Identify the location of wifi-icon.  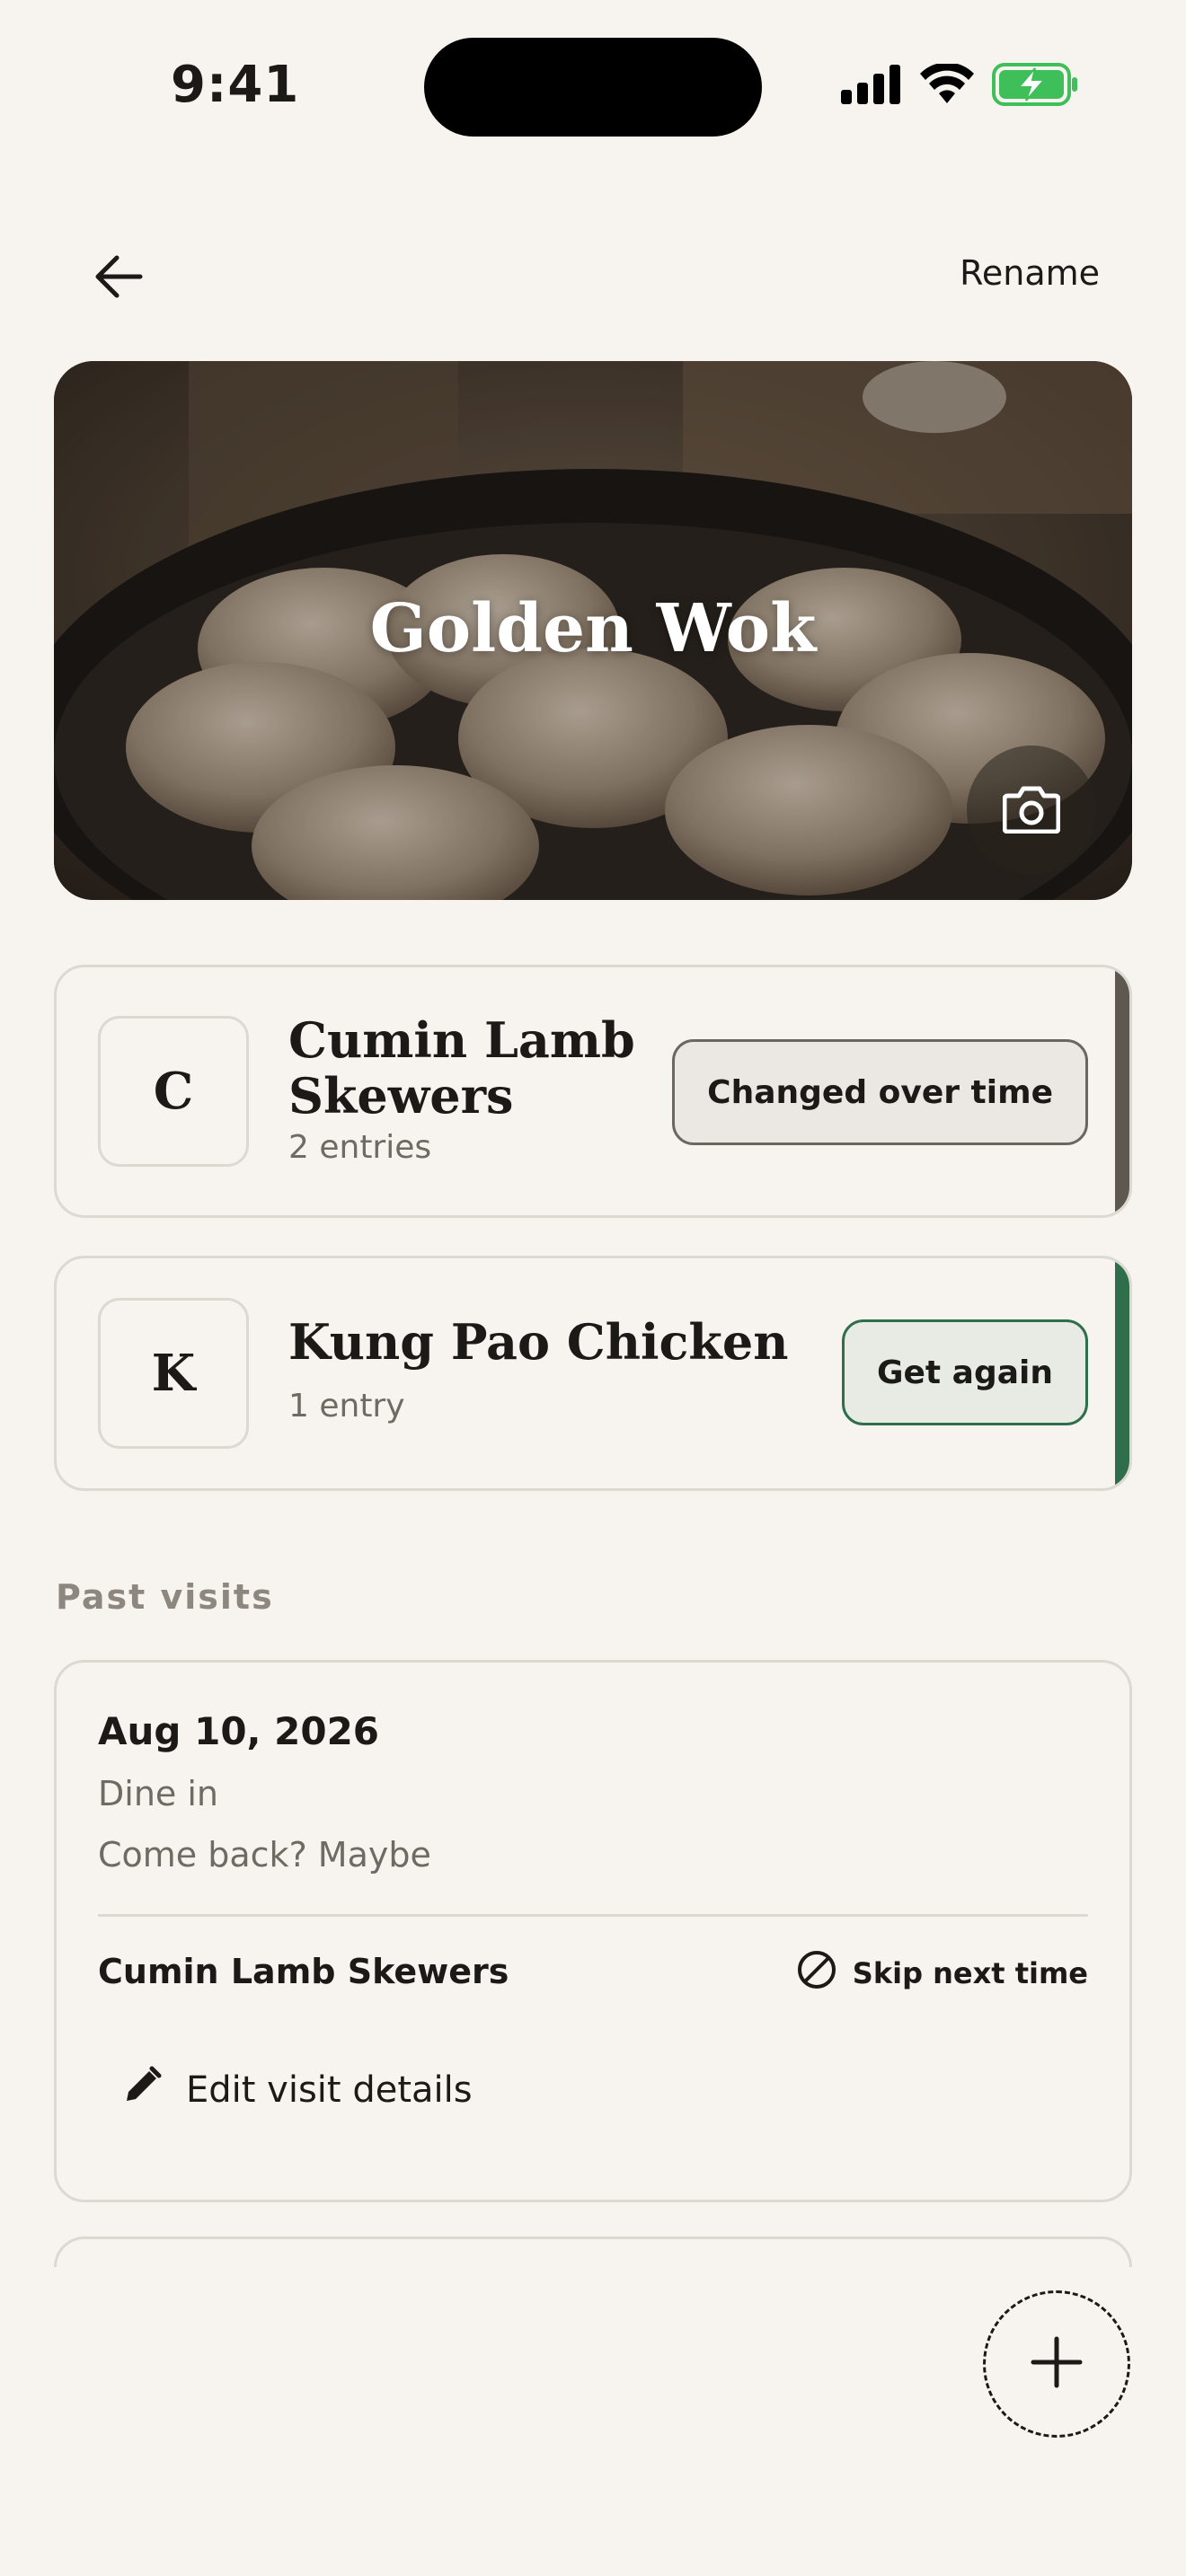
(947, 85).